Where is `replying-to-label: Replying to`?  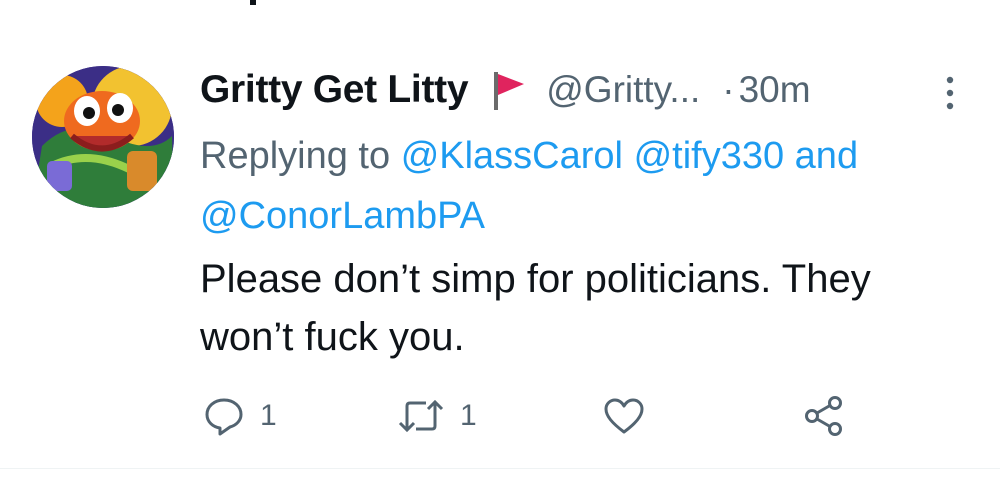 replying-to-label: Replying to is located at coordinates (295, 156).